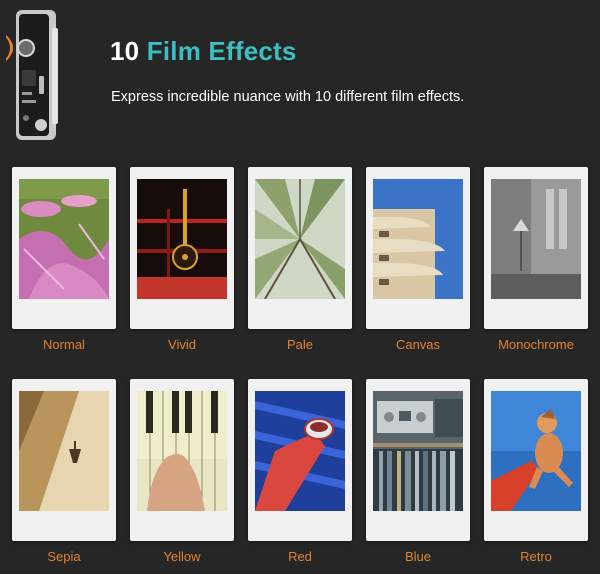  Describe the element at coordinates (221, 51) in the screenshot. I see `title-accent: Film Effects` at that location.